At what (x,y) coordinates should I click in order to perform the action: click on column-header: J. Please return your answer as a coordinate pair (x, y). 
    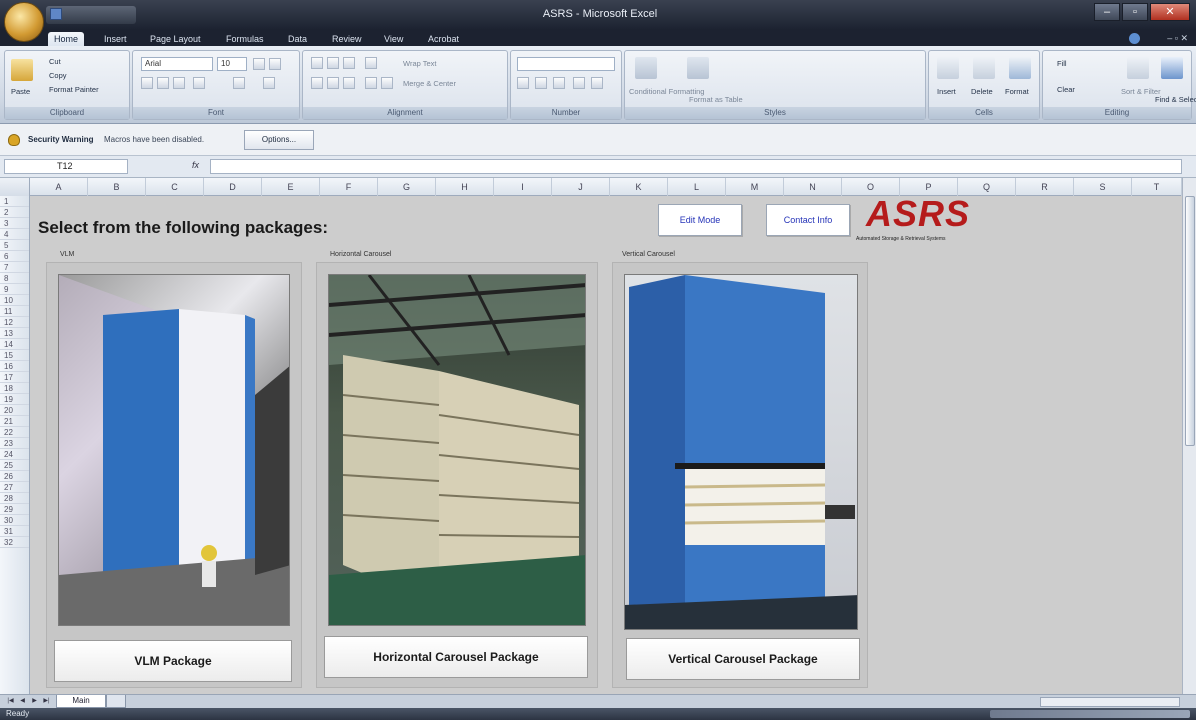
    Looking at the image, I should click on (581, 187).